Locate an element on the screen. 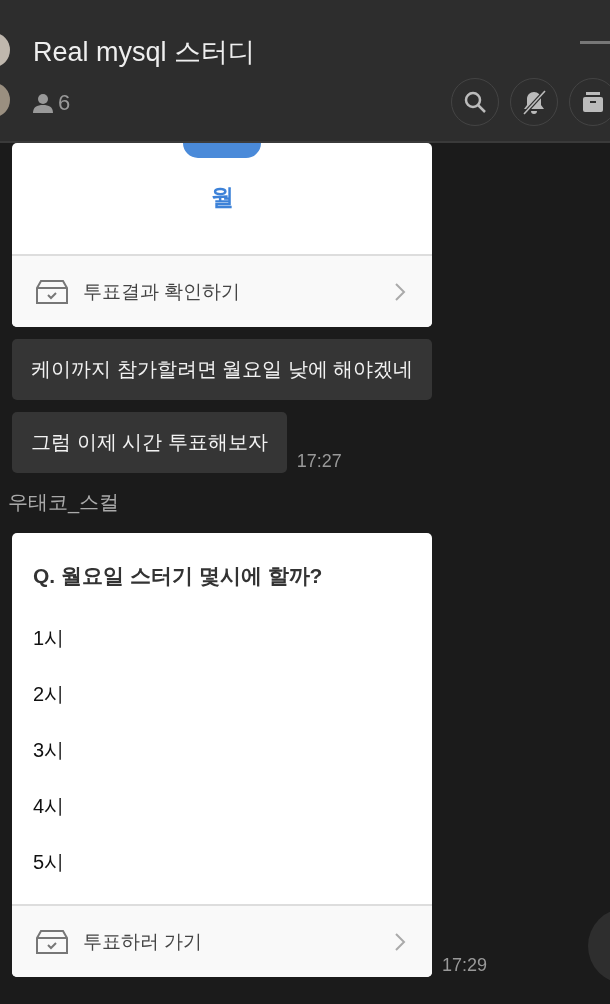 The image size is (610, 1004). vote-button: 투표하러 가기 is located at coordinates (222, 940).